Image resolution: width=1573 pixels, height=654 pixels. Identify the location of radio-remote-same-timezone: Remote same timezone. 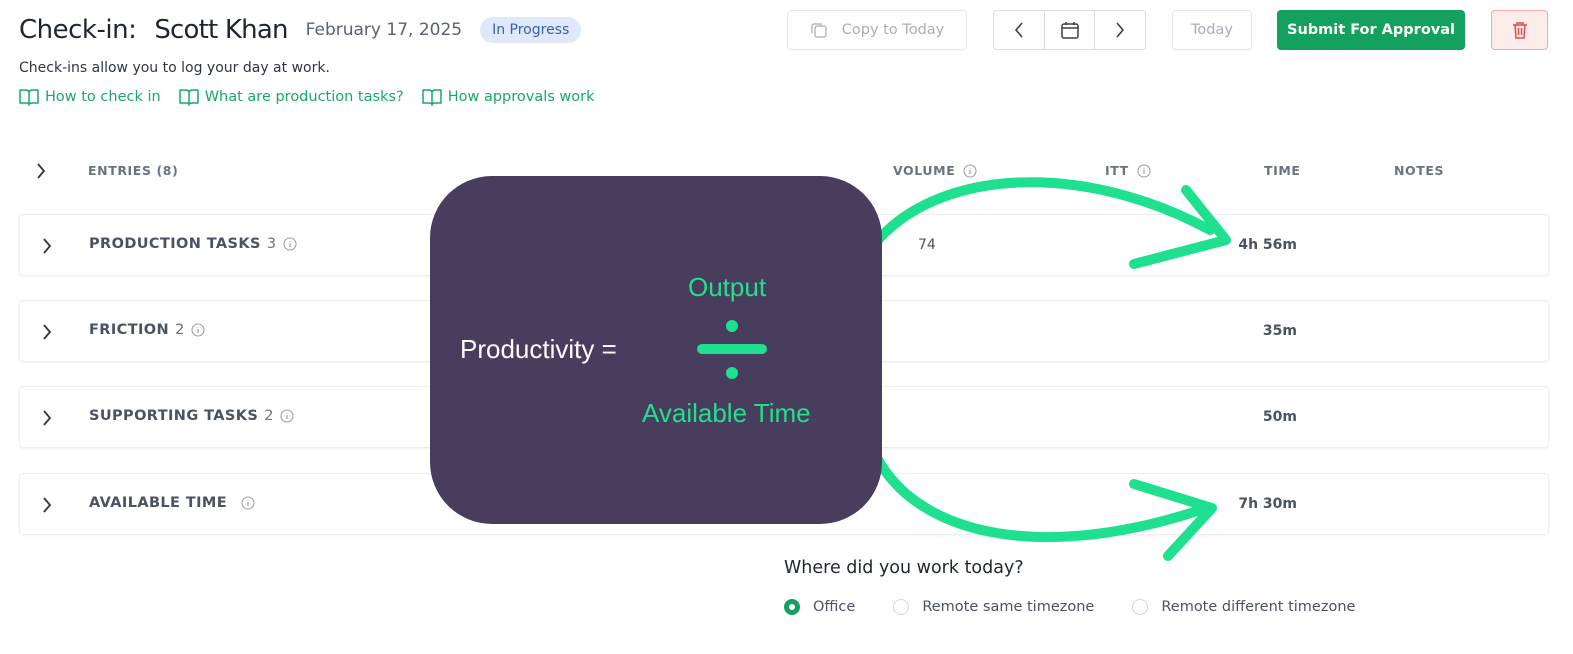
(993, 607).